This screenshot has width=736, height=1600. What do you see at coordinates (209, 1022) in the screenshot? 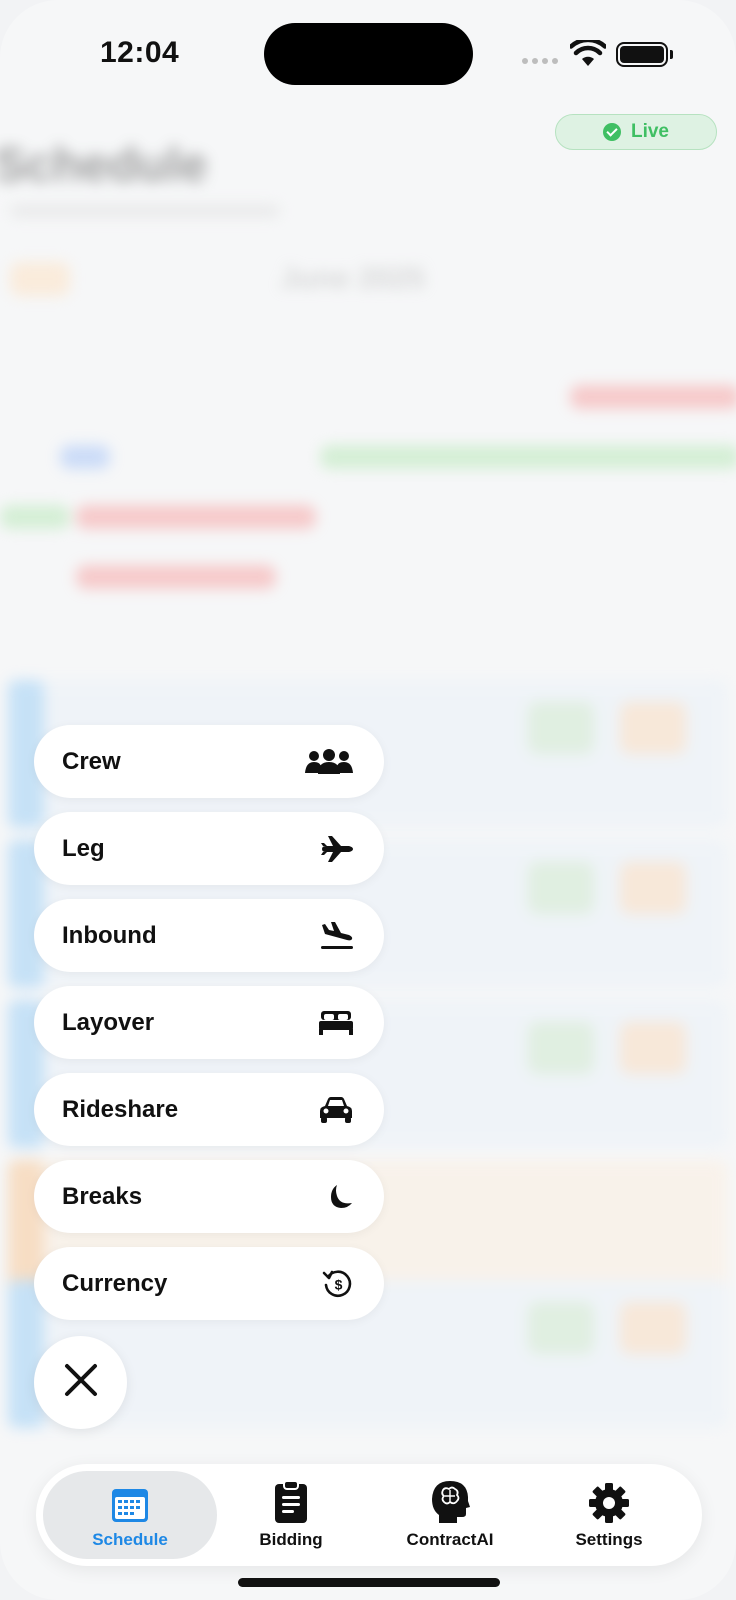
I see `menu-item-layover: Layover` at bounding box center [209, 1022].